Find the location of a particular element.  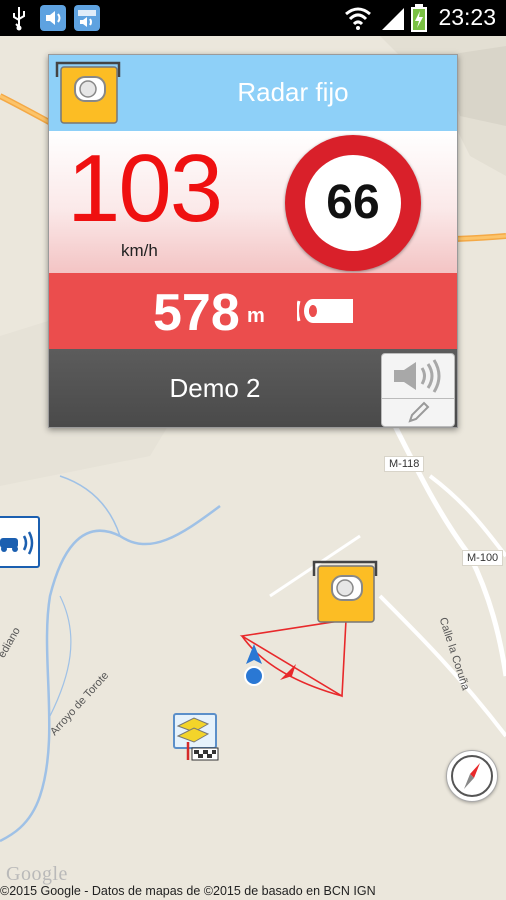

compass-icon is located at coordinates (472, 776).